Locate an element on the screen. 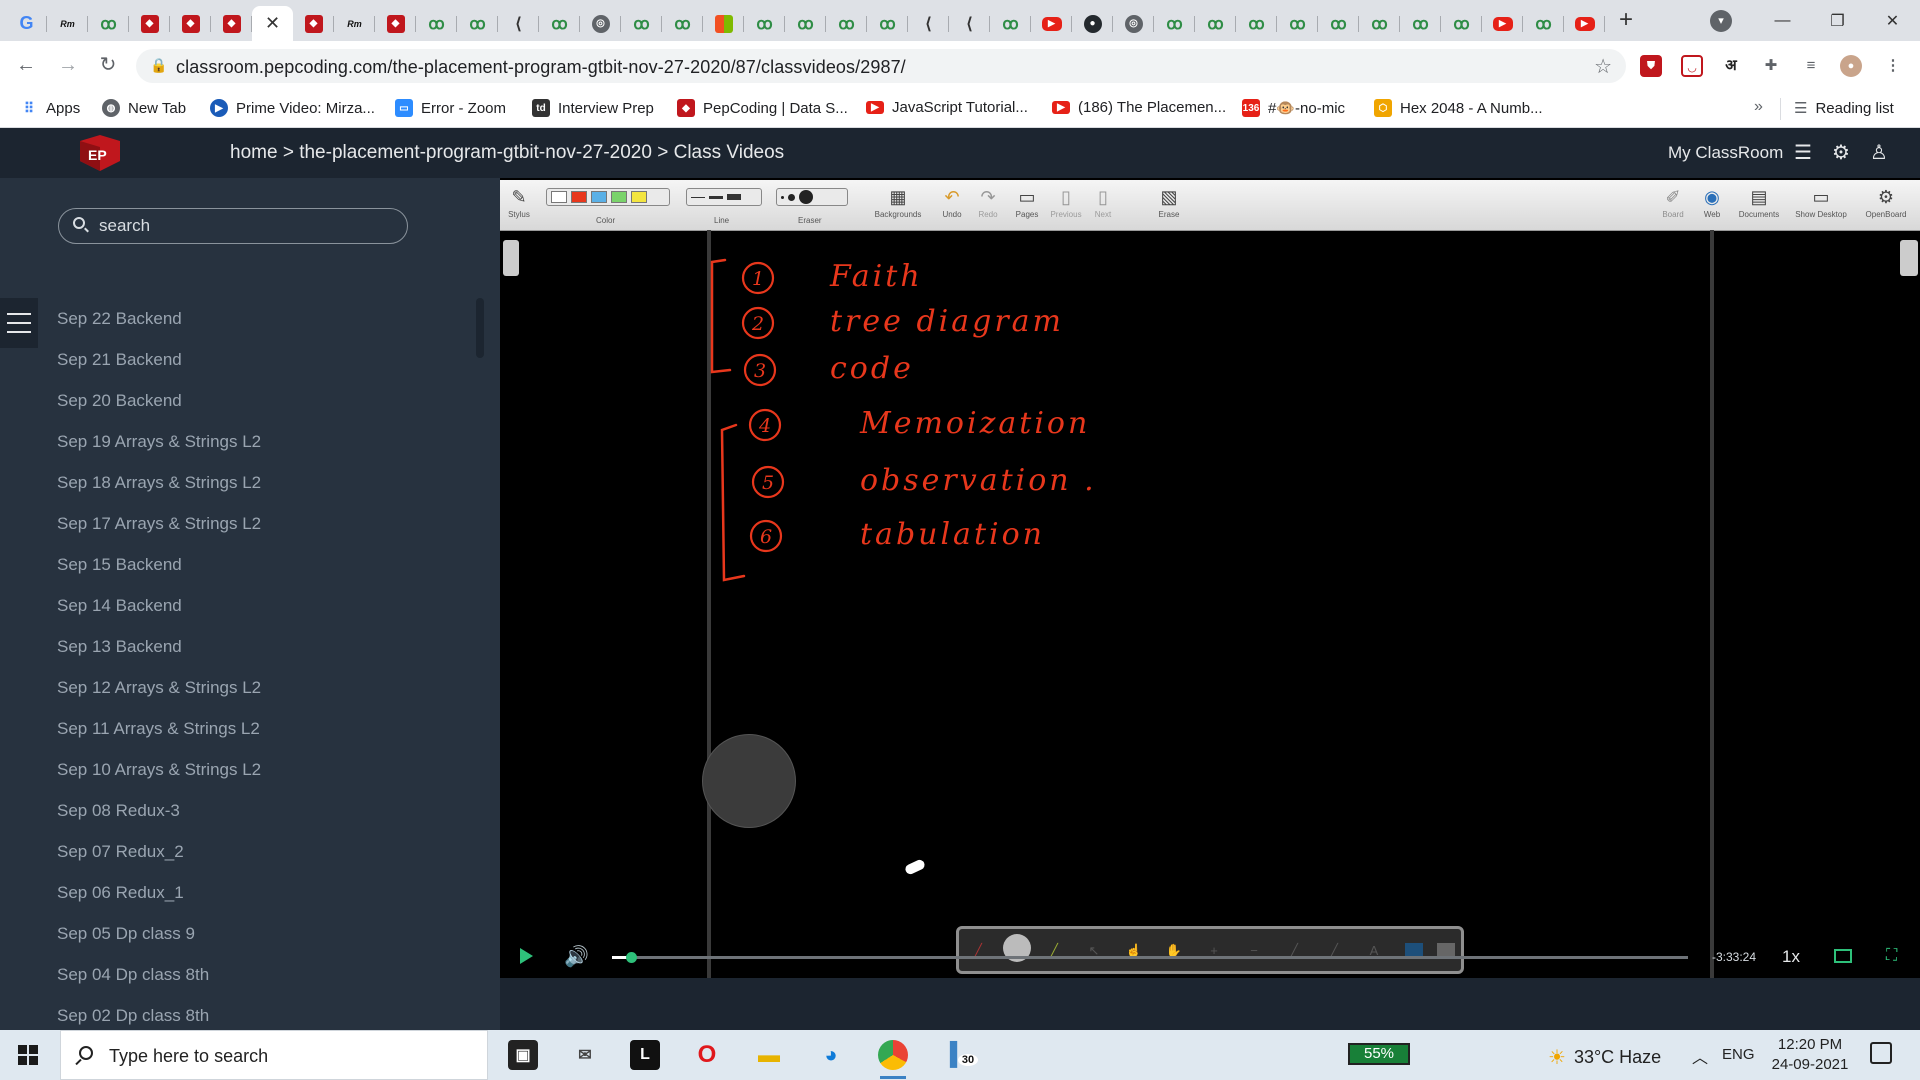  playback-speed-button: 1x is located at coordinates (1791, 957).